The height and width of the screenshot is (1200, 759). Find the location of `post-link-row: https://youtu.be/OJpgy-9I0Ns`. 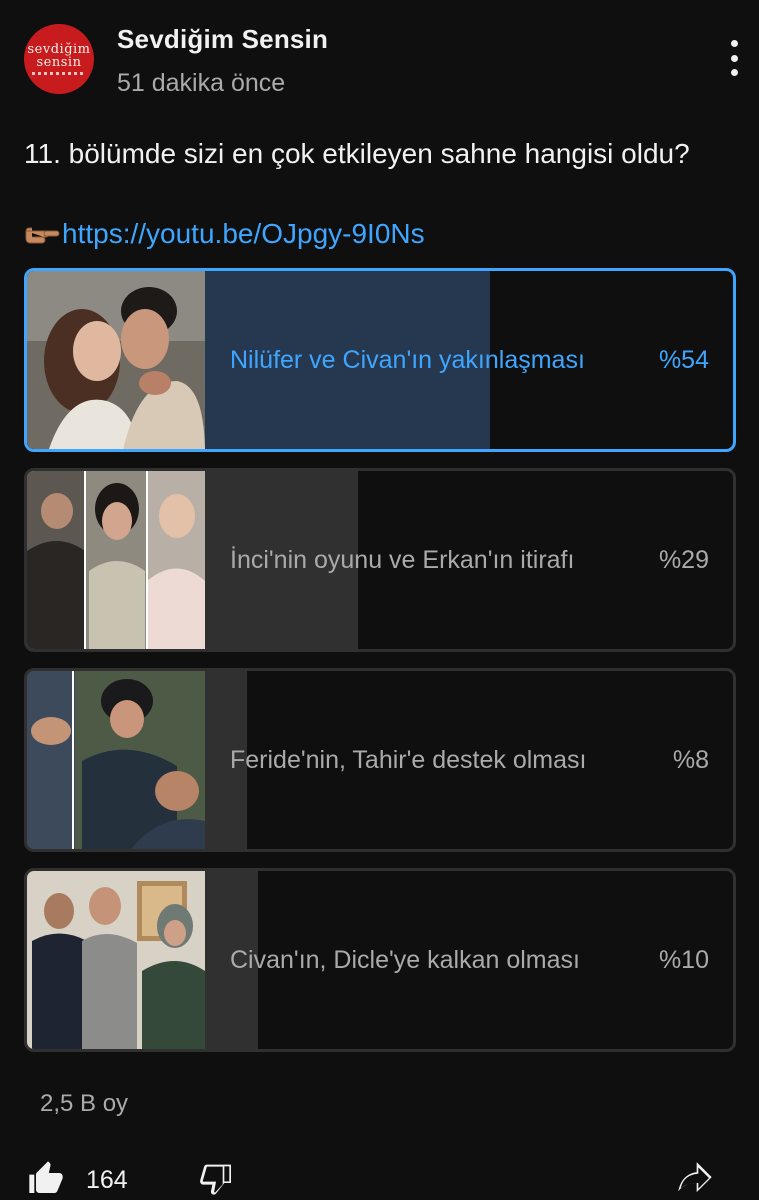

post-link-row: https://youtu.be/OJpgy-9I0Ns is located at coordinates (224, 234).